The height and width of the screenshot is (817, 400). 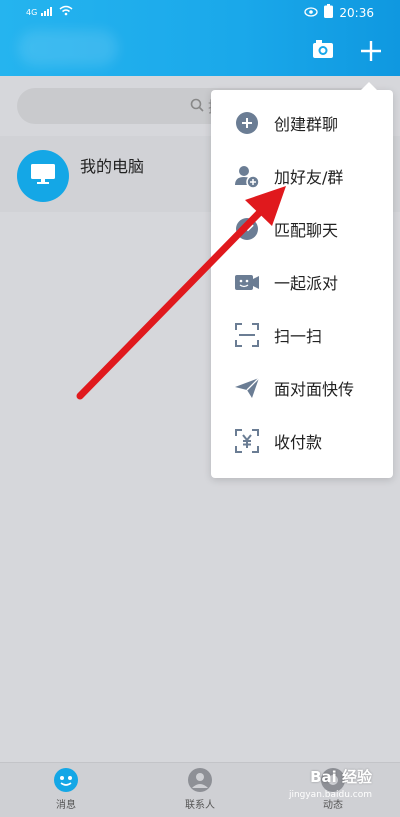 I want to click on tab-label: 消息, so click(x=66, y=805).